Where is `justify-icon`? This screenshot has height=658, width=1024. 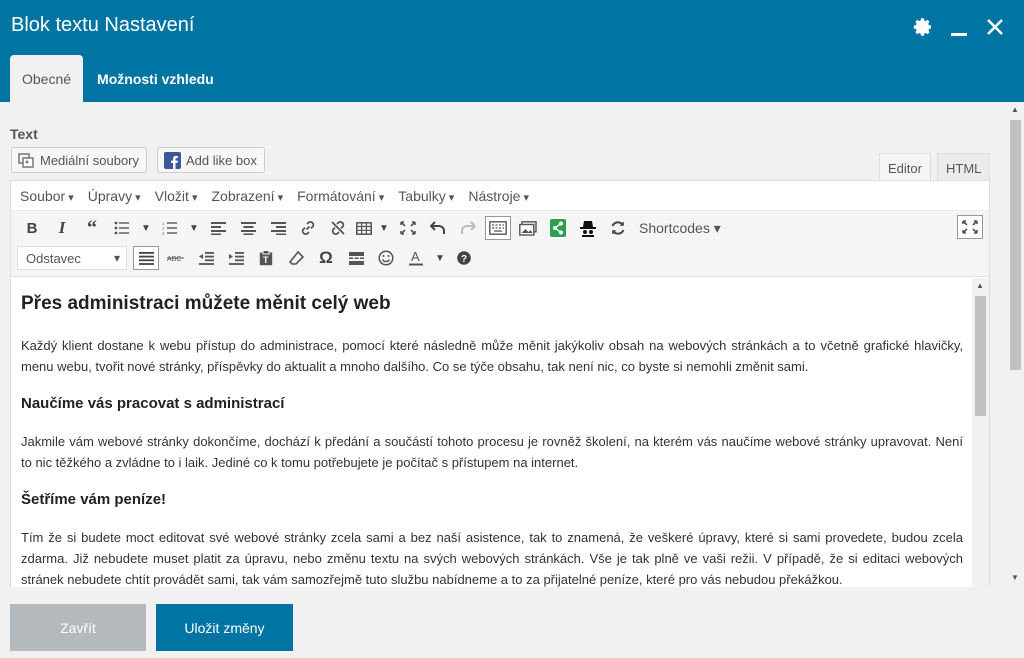 justify-icon is located at coordinates (146, 258).